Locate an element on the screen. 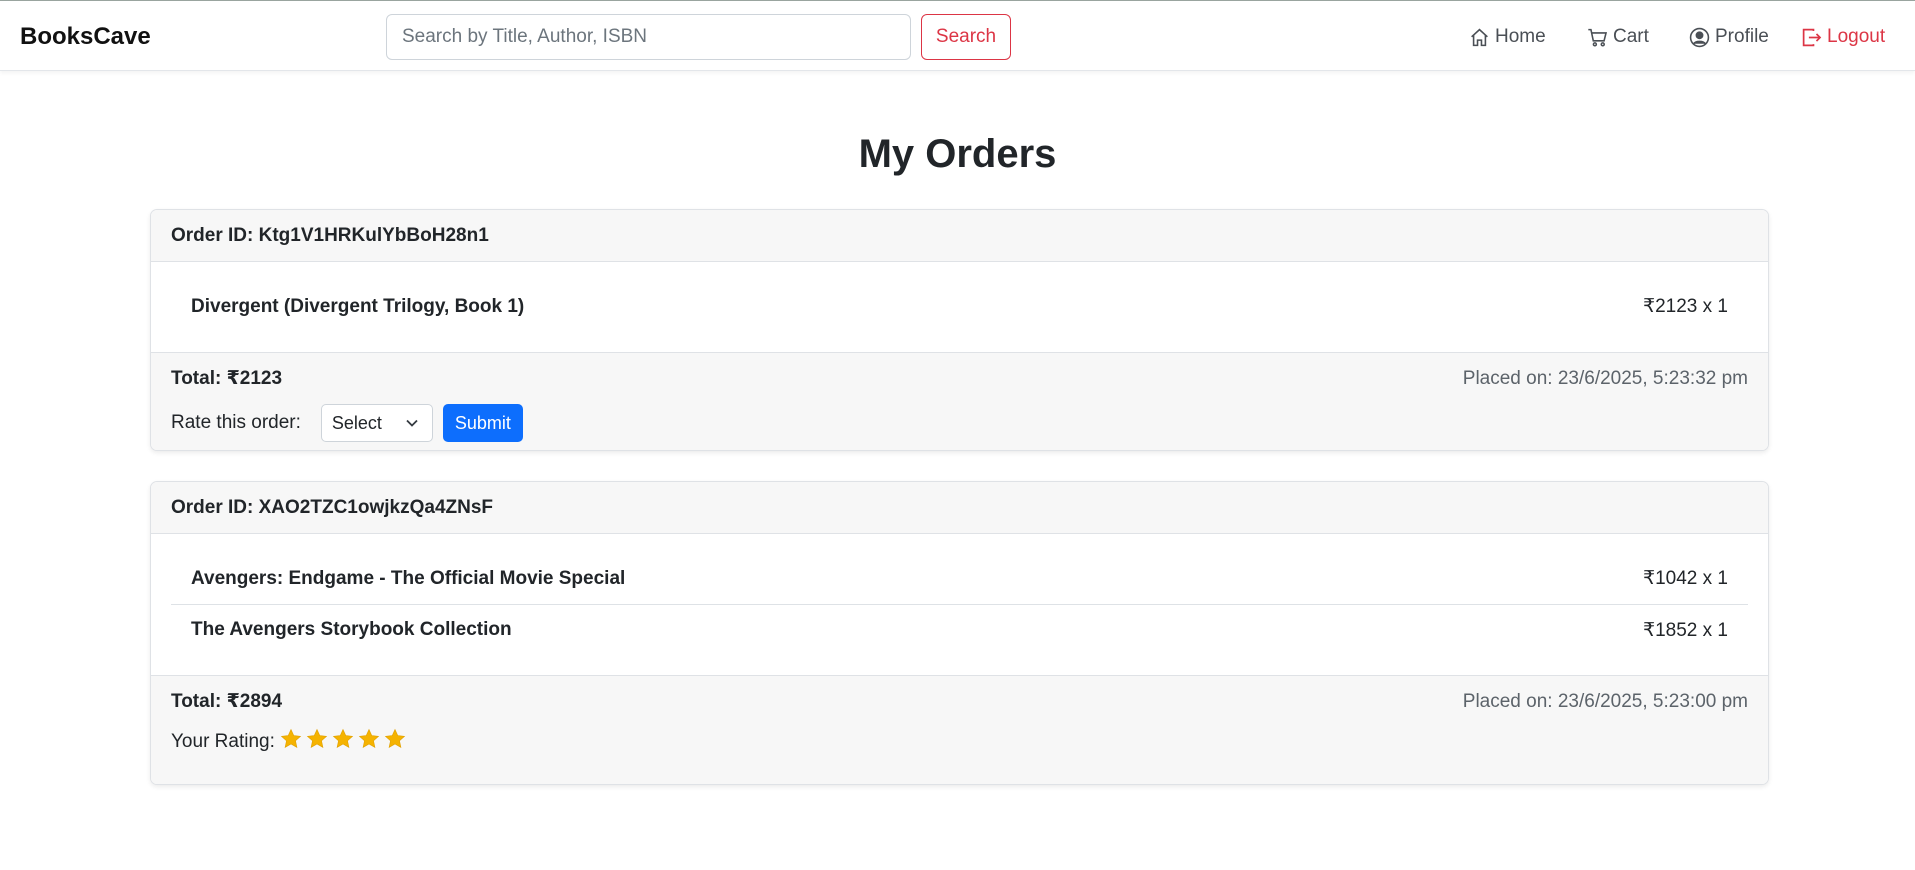 This screenshot has width=1915, height=870. rating-select: Select is located at coordinates (376, 423).